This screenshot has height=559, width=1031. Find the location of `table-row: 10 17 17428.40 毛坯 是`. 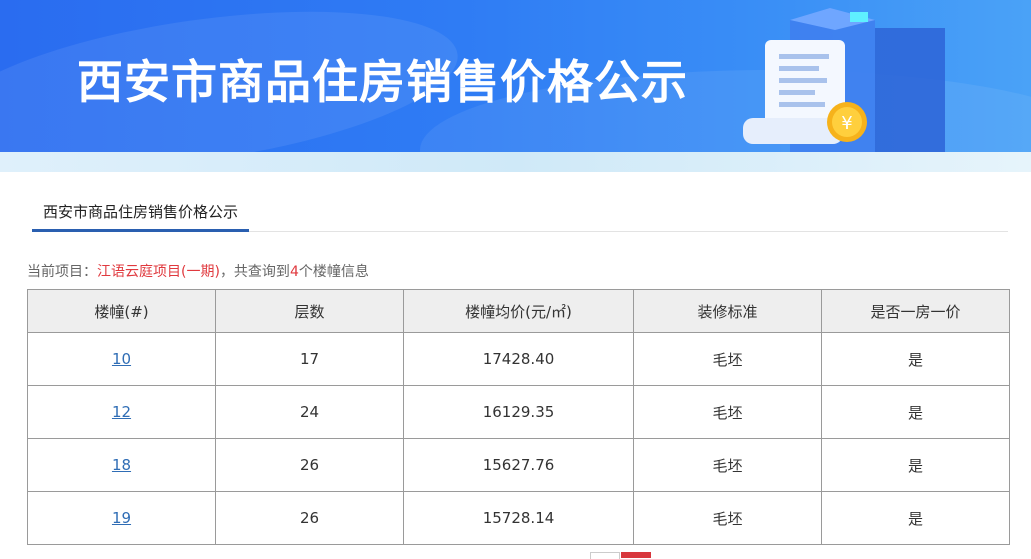

table-row: 10 17 17428.40 毛坯 是 is located at coordinates (518, 359).